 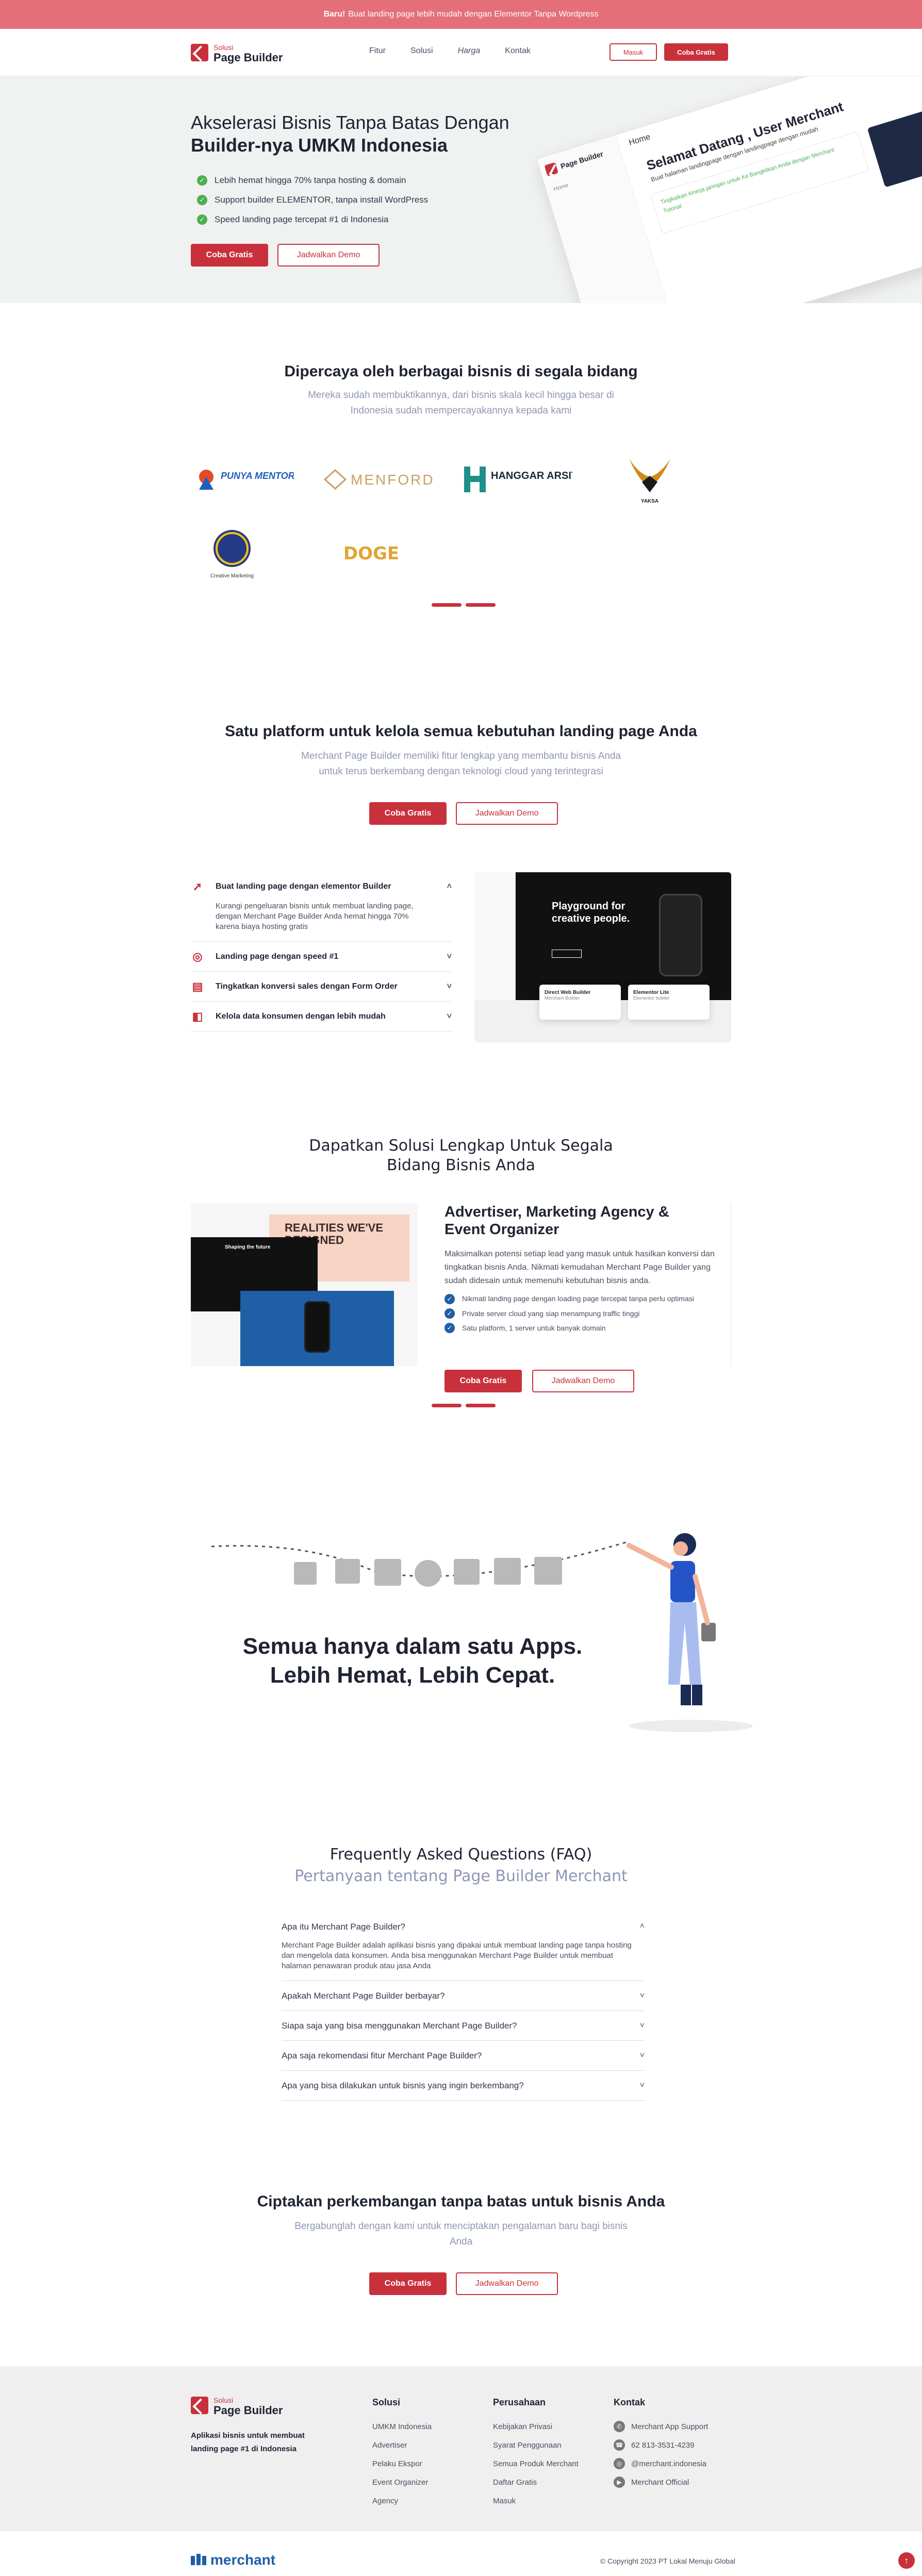 What do you see at coordinates (402, 2500) in the screenshot?
I see `footer-link: Agency` at bounding box center [402, 2500].